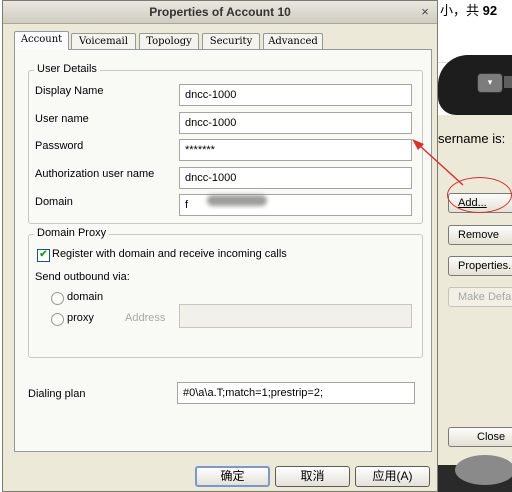 The image size is (512, 492). What do you see at coordinates (54, 202) in the screenshot?
I see `domain-label: Domain` at bounding box center [54, 202].